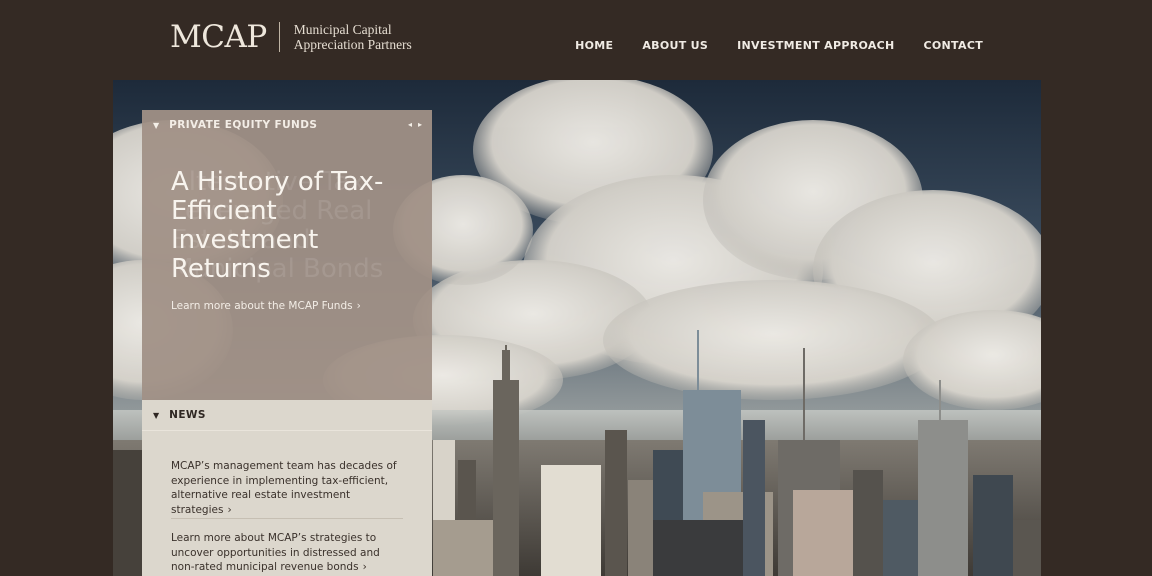  I want to click on logo-mark: MCAP, so click(218, 37).